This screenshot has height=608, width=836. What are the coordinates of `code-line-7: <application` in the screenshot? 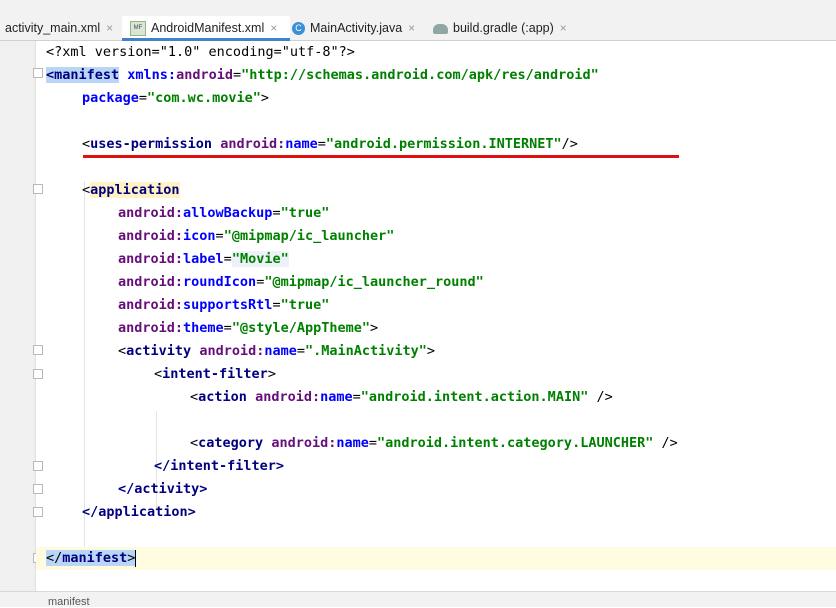 It's located at (131, 190).